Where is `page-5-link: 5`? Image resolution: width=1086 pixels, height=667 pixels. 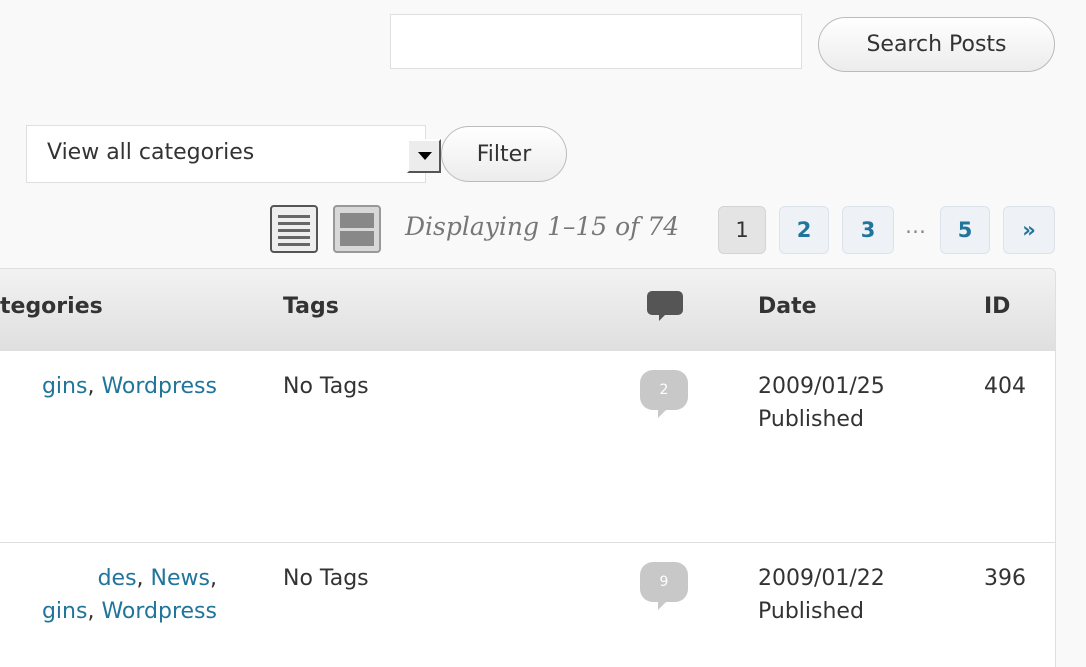
page-5-link: 5 is located at coordinates (965, 230).